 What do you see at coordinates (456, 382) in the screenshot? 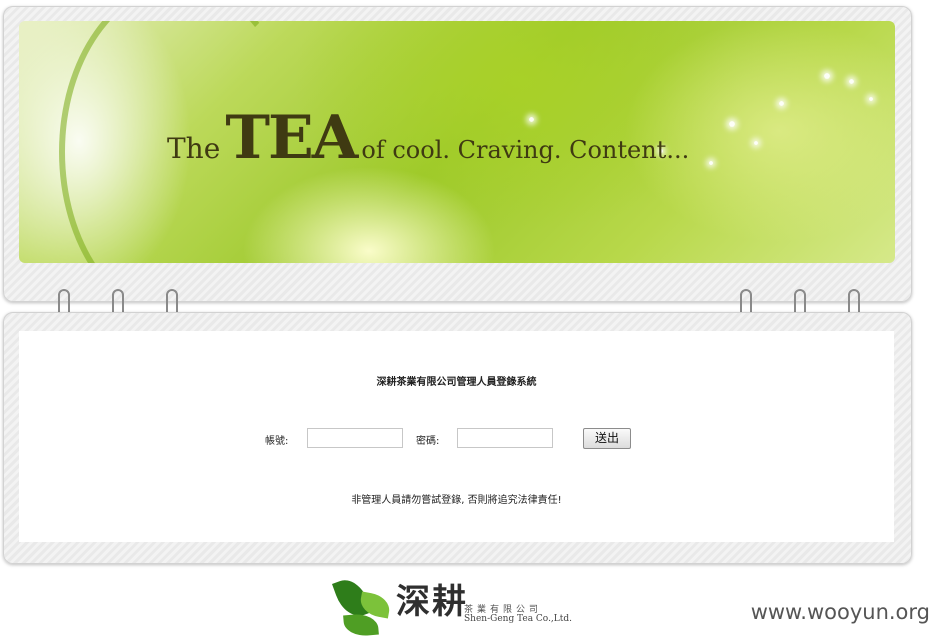
I see `login-title: 深耕茶業有限公司管理人員登錄系統` at bounding box center [456, 382].